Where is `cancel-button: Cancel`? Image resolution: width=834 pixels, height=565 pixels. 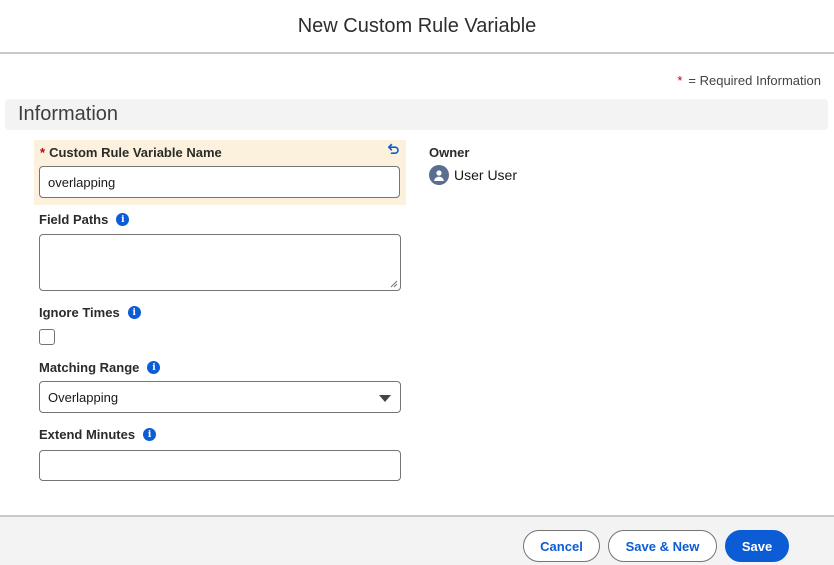 cancel-button: Cancel is located at coordinates (561, 546).